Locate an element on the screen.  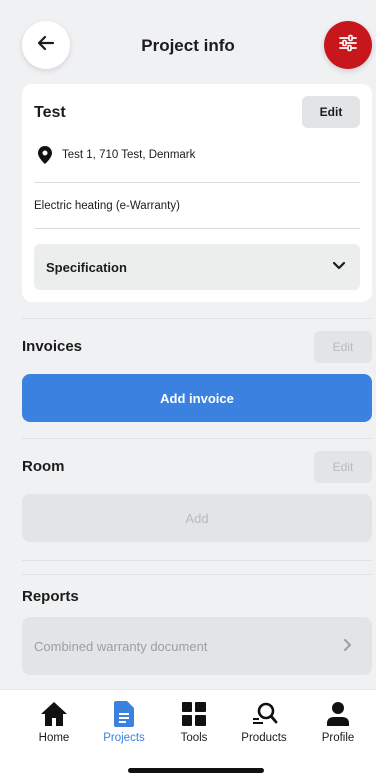
filter-button is located at coordinates (348, 45).